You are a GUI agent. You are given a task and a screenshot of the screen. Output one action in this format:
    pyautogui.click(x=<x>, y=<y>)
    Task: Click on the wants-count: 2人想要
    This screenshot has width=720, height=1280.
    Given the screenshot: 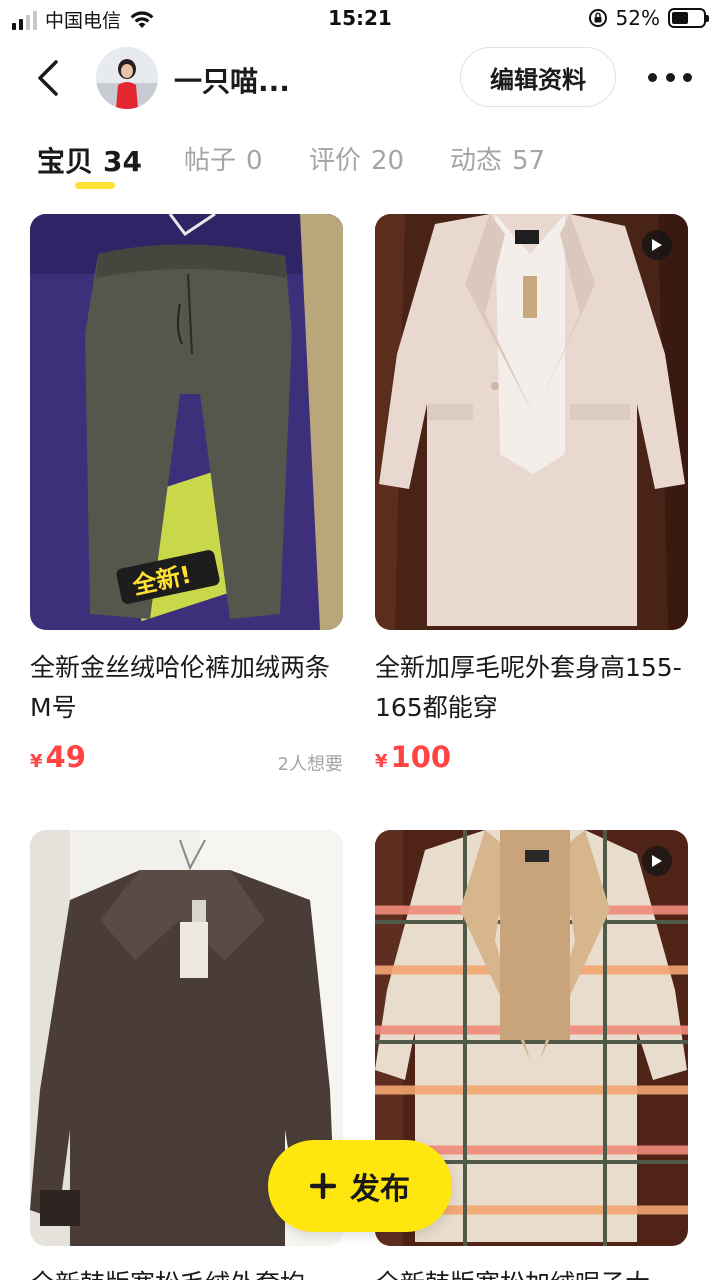 What is the action you would take?
    pyautogui.click(x=310, y=764)
    